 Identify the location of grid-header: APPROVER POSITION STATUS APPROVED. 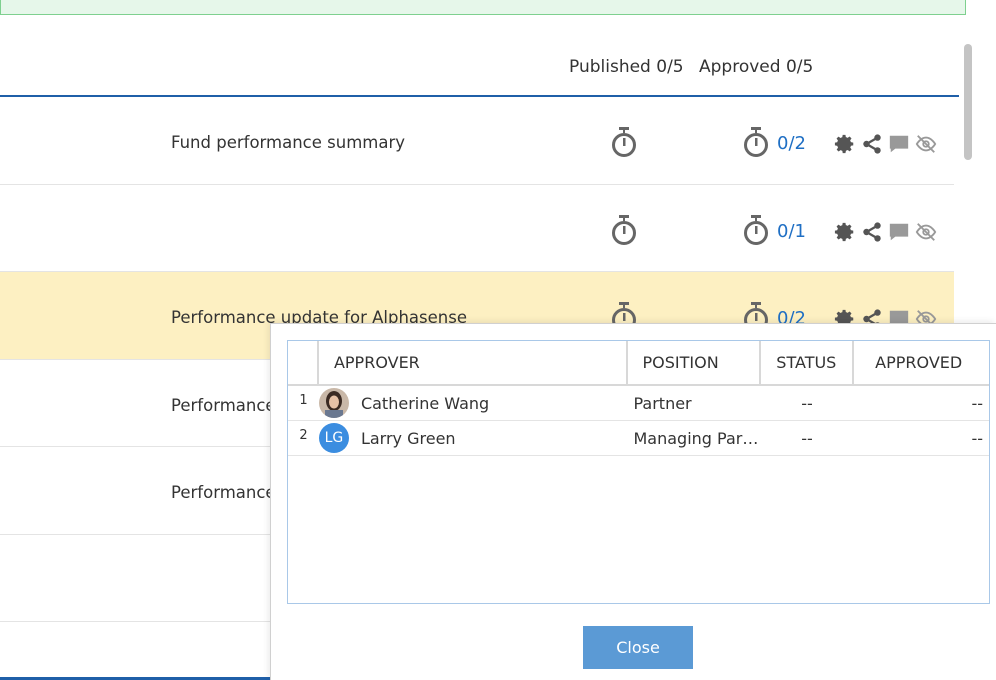
(638, 363).